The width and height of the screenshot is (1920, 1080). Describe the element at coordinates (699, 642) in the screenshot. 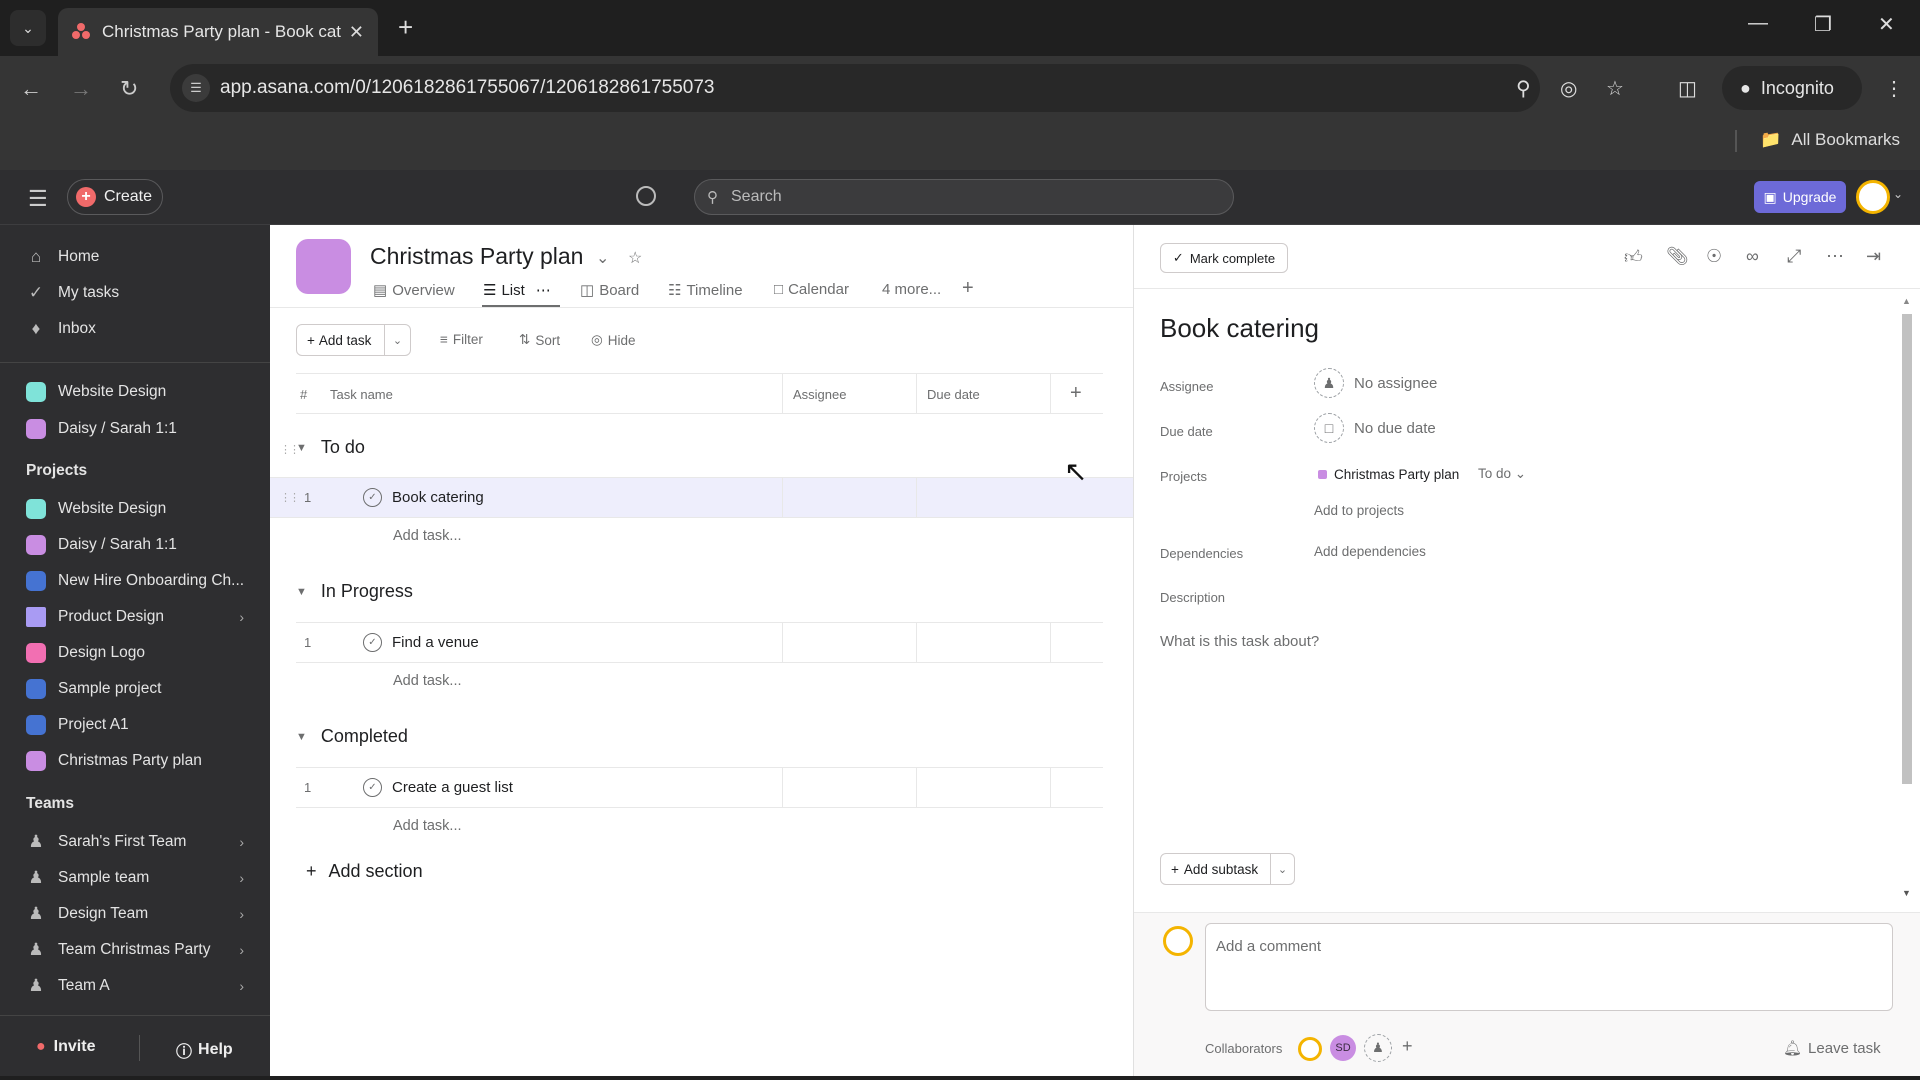

I see `table-row: 1 ✓ Find a venue` at that location.